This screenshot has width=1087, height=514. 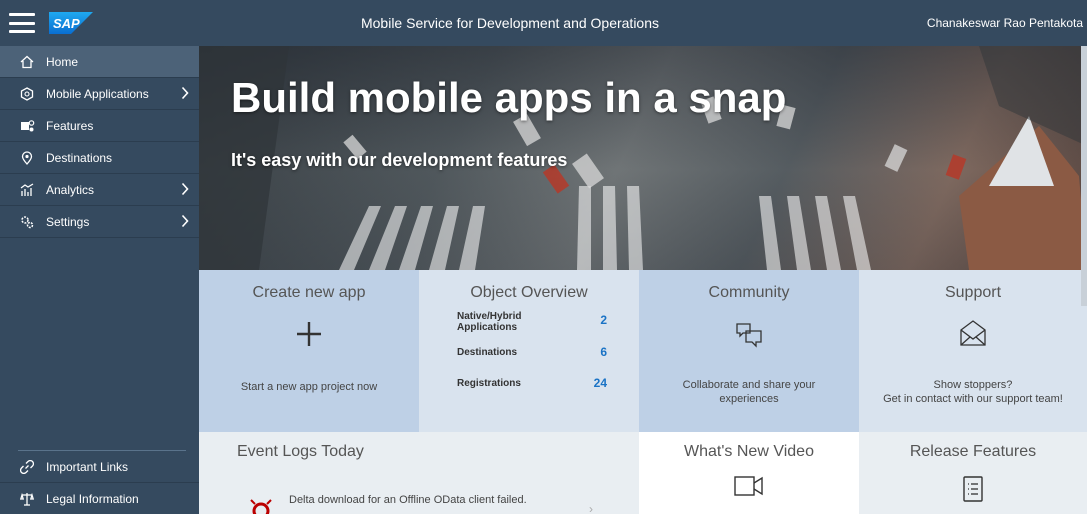 What do you see at coordinates (99, 126) in the screenshot?
I see `sidebar-item-features: Features` at bounding box center [99, 126].